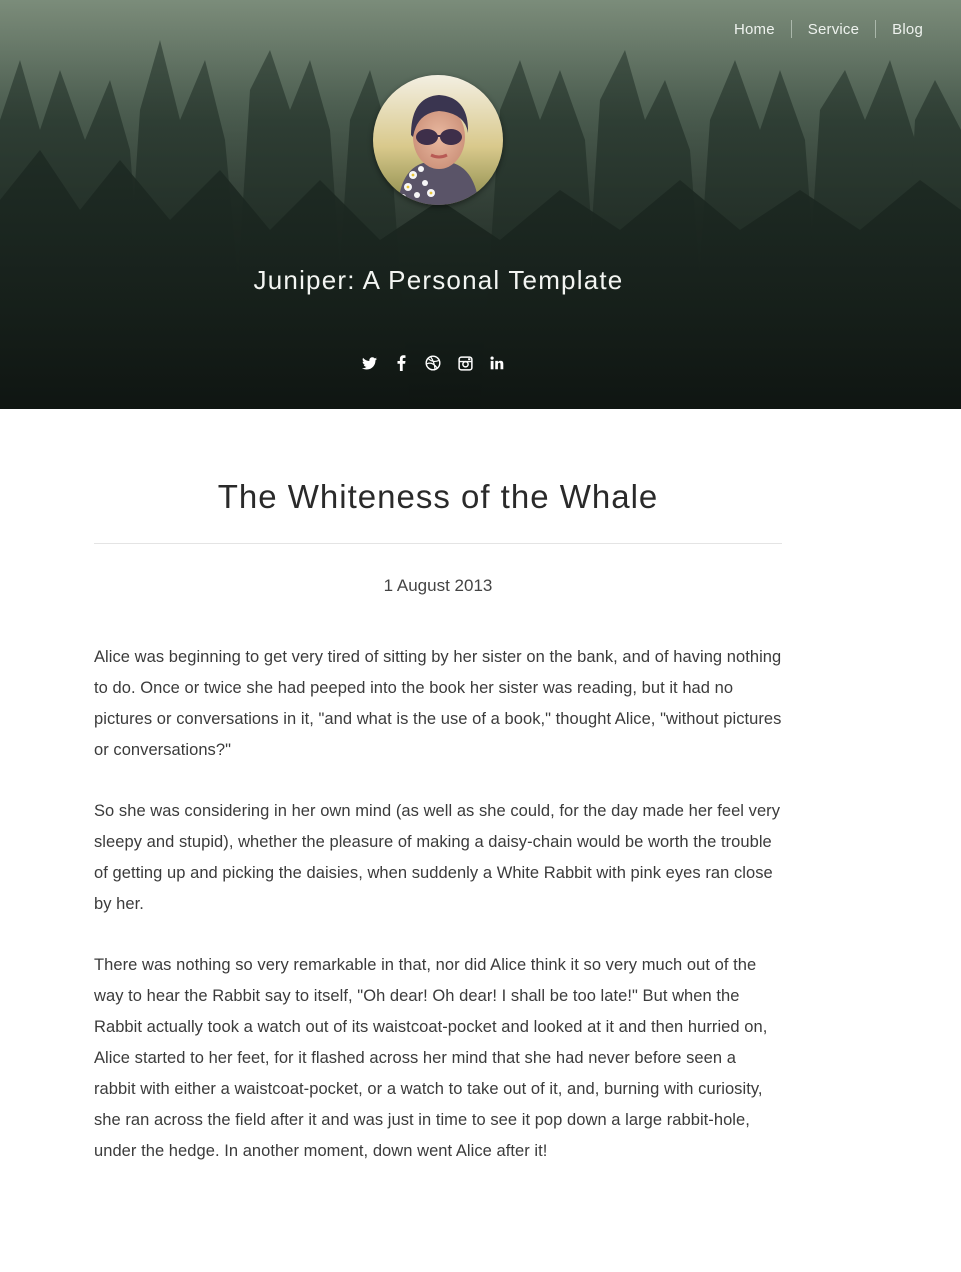 Image resolution: width=961 pixels, height=1272 pixels. I want to click on avatar-portrait-image, so click(438, 140).